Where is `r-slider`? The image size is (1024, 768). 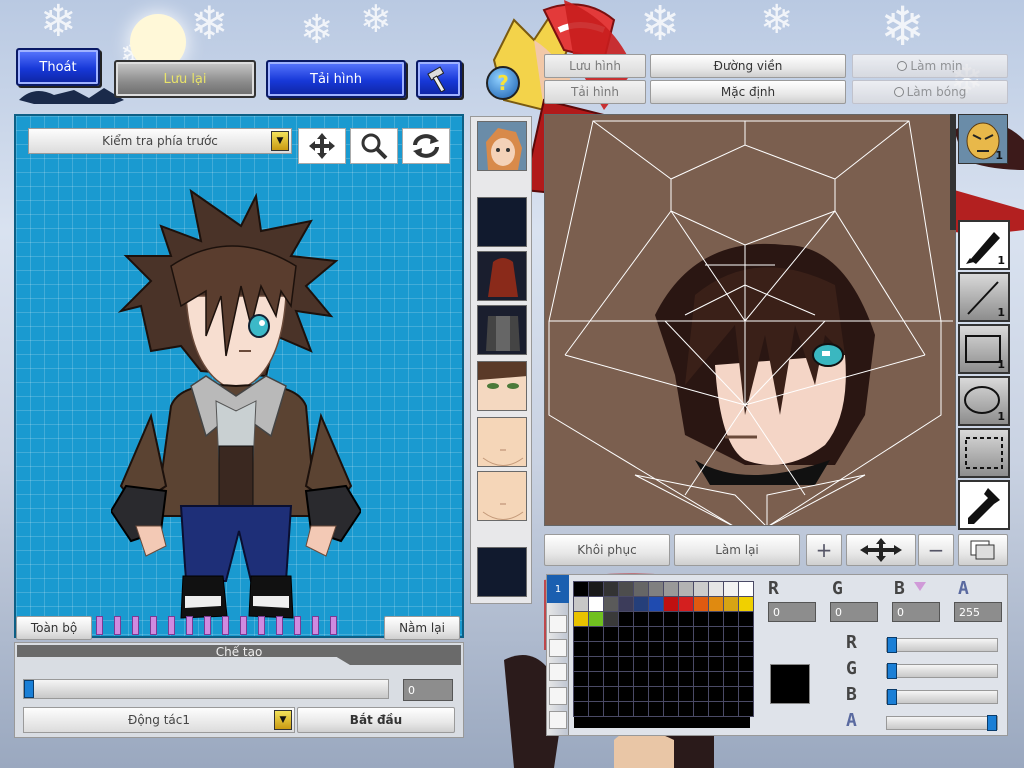 r-slider is located at coordinates (942, 645).